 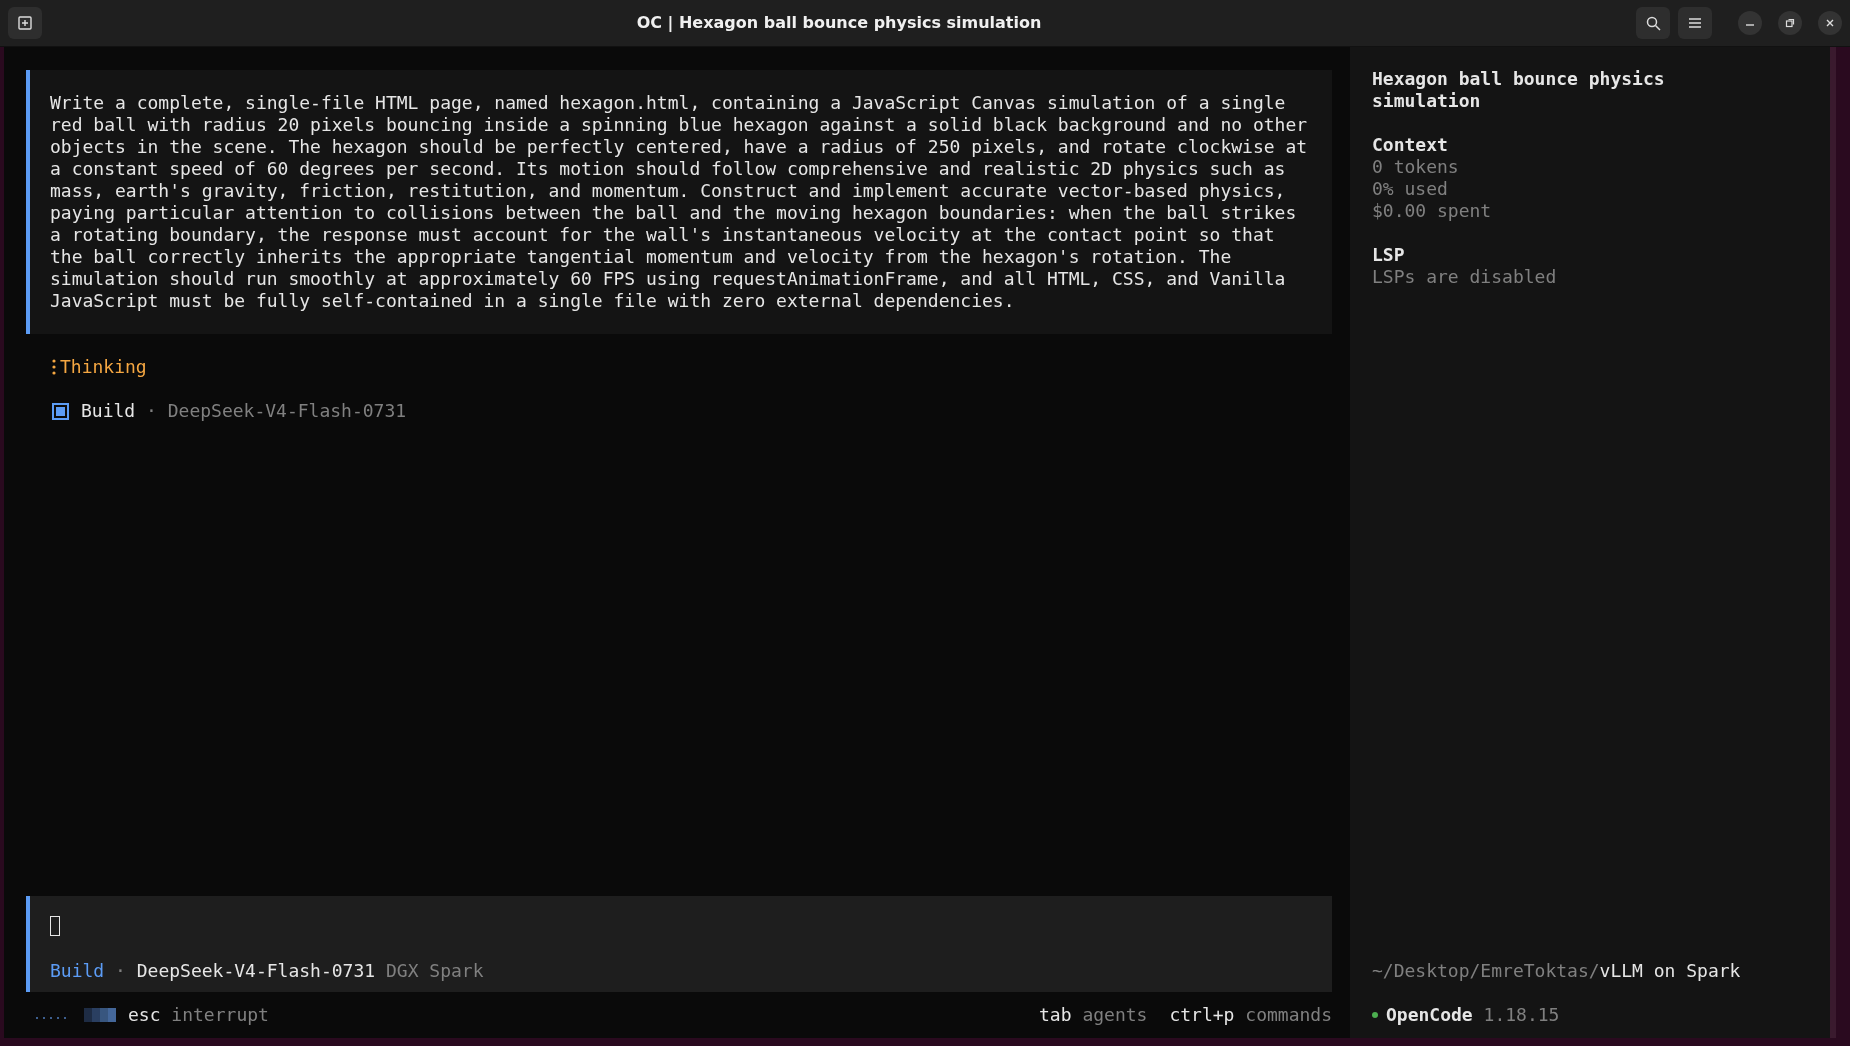 What do you see at coordinates (1465, 277) in the screenshot?
I see `info-text: LSPs are disabled` at bounding box center [1465, 277].